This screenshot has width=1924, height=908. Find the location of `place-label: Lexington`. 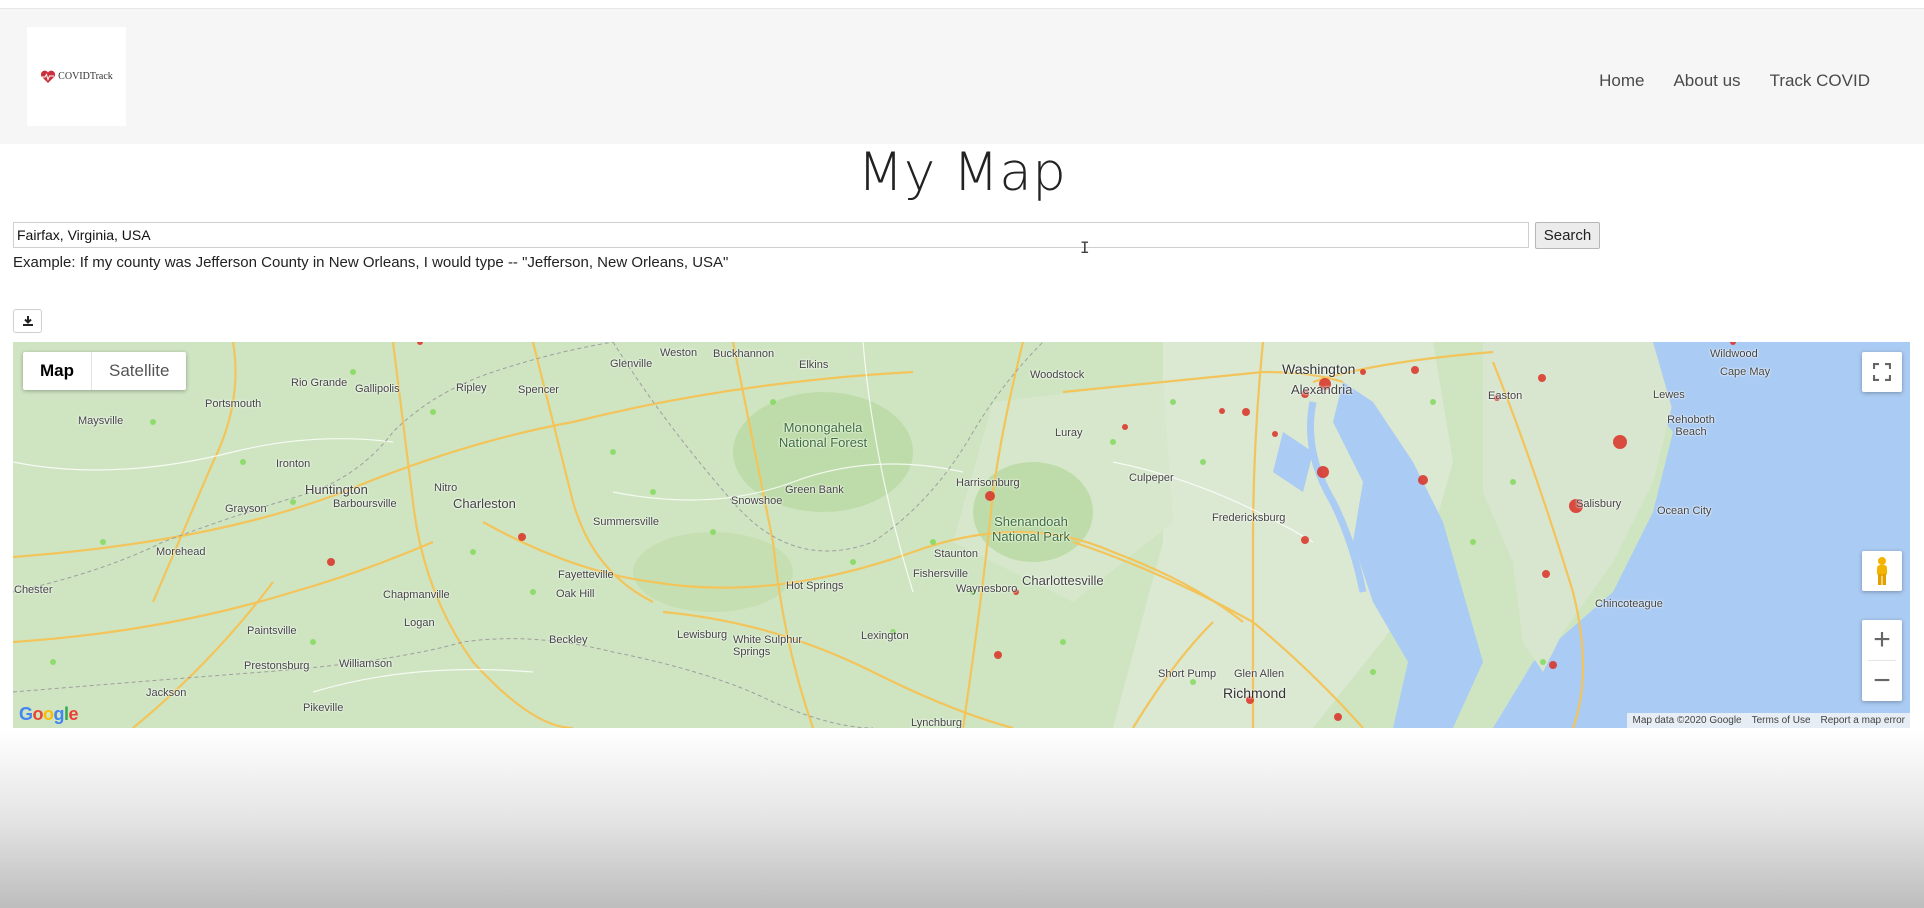

place-label: Lexington is located at coordinates (885, 636).